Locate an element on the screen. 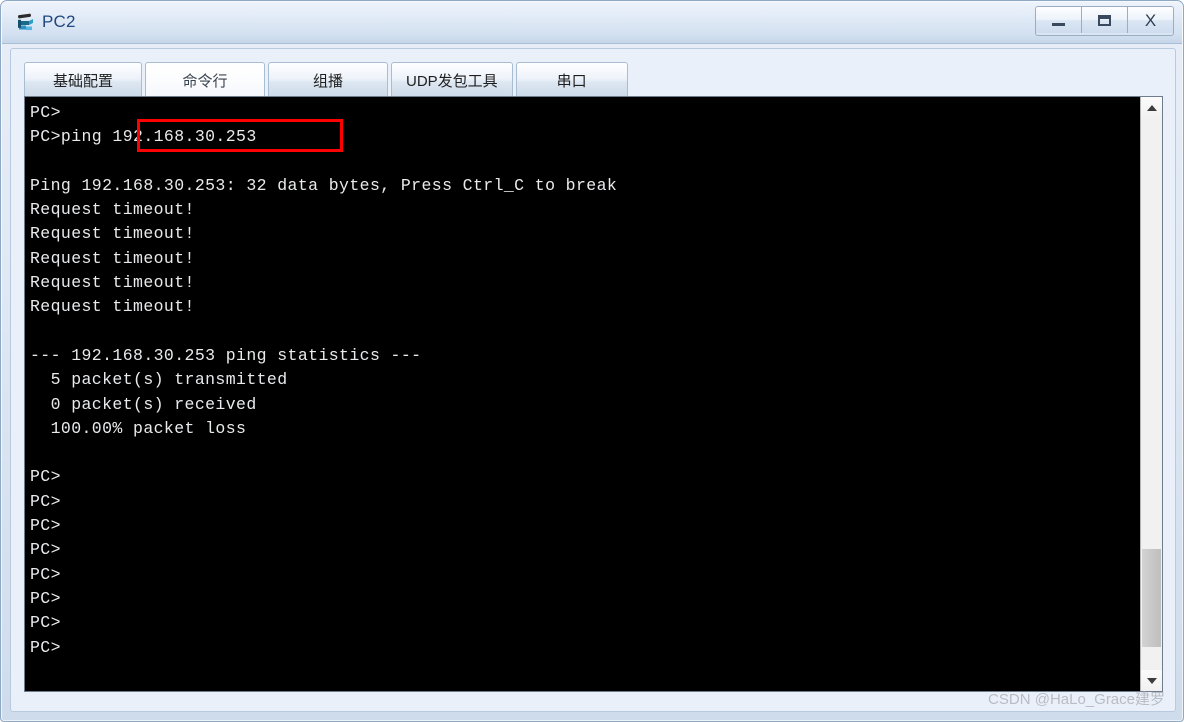 The height and width of the screenshot is (722, 1184). window-controls: X is located at coordinates (1104, 21).